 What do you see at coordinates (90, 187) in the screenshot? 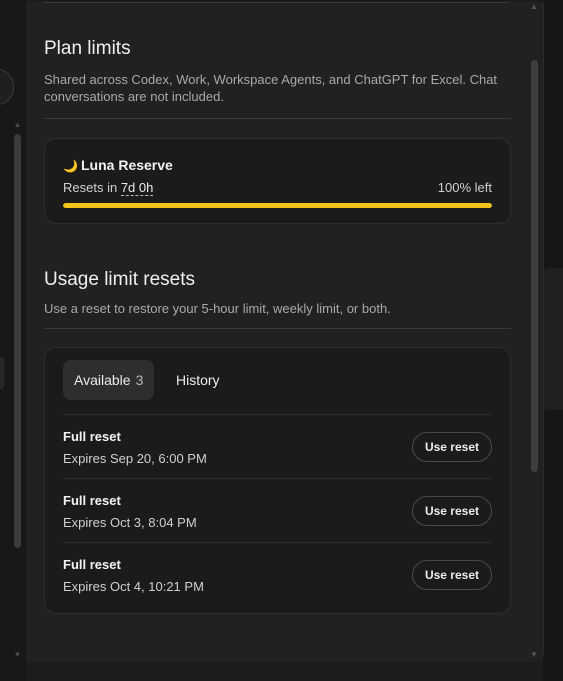
I see `resets-prefix: Resets in` at bounding box center [90, 187].